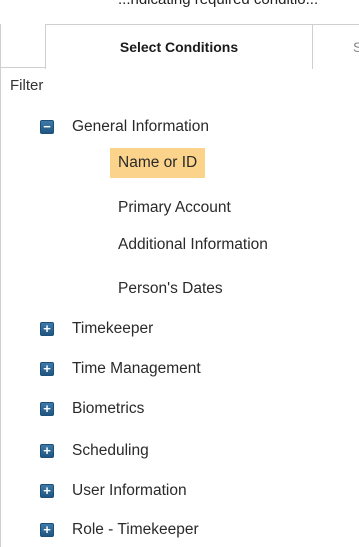 The height and width of the screenshot is (547, 359). I want to click on tree-node-general-information: − General Information, so click(124, 127).